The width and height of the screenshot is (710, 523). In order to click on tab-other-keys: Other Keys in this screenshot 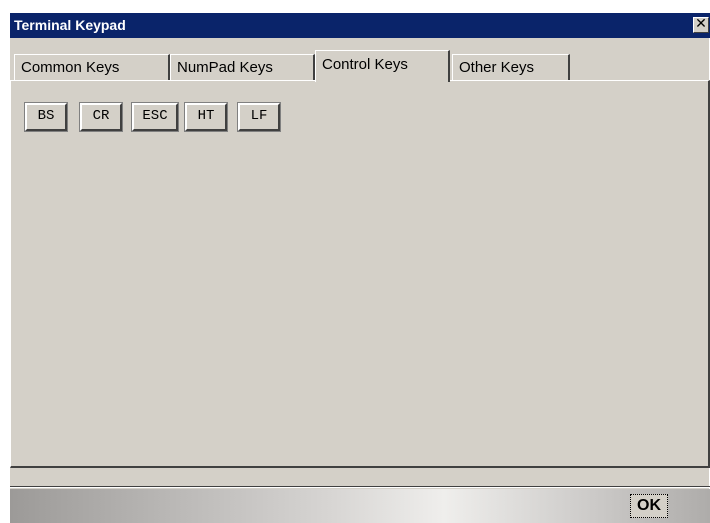, I will do `click(511, 67)`.